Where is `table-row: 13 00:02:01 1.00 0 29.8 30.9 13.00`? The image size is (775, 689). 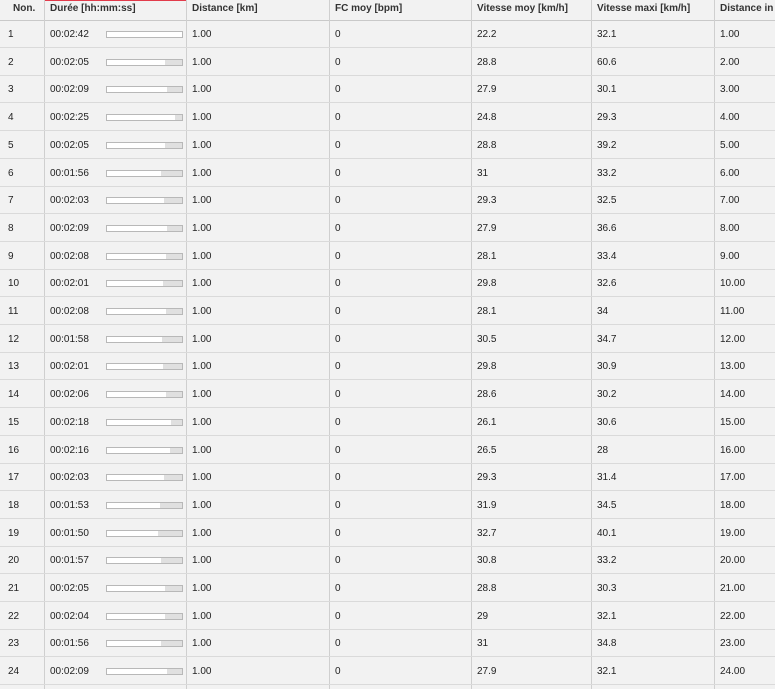
table-row: 13 00:02:01 1.00 0 29.8 30.9 13.00 is located at coordinates (387, 367).